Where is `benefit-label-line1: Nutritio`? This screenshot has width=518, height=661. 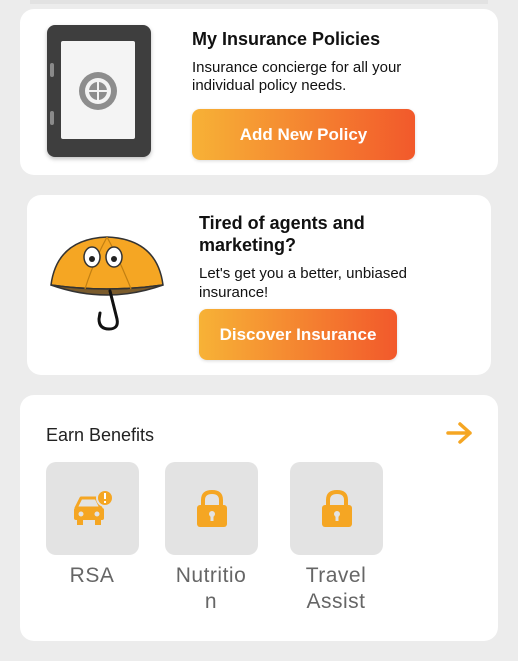 benefit-label-line1: Nutritio is located at coordinates (211, 575).